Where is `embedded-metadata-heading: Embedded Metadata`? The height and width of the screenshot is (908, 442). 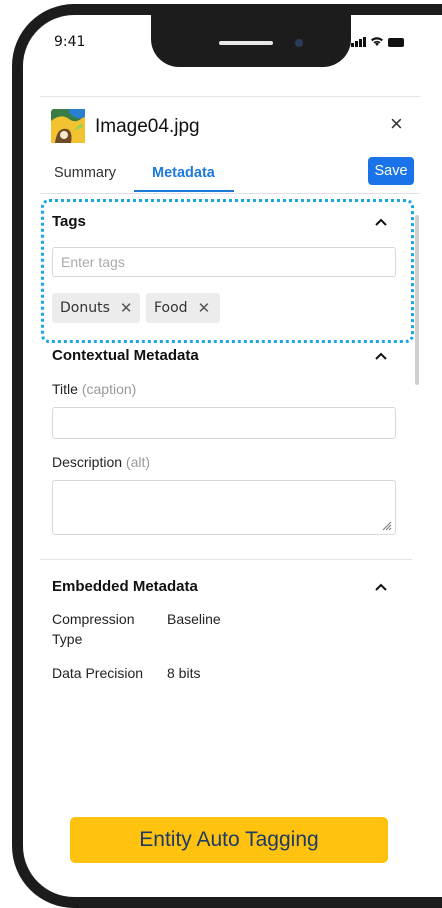
embedded-metadata-heading: Embedded Metadata is located at coordinates (125, 586).